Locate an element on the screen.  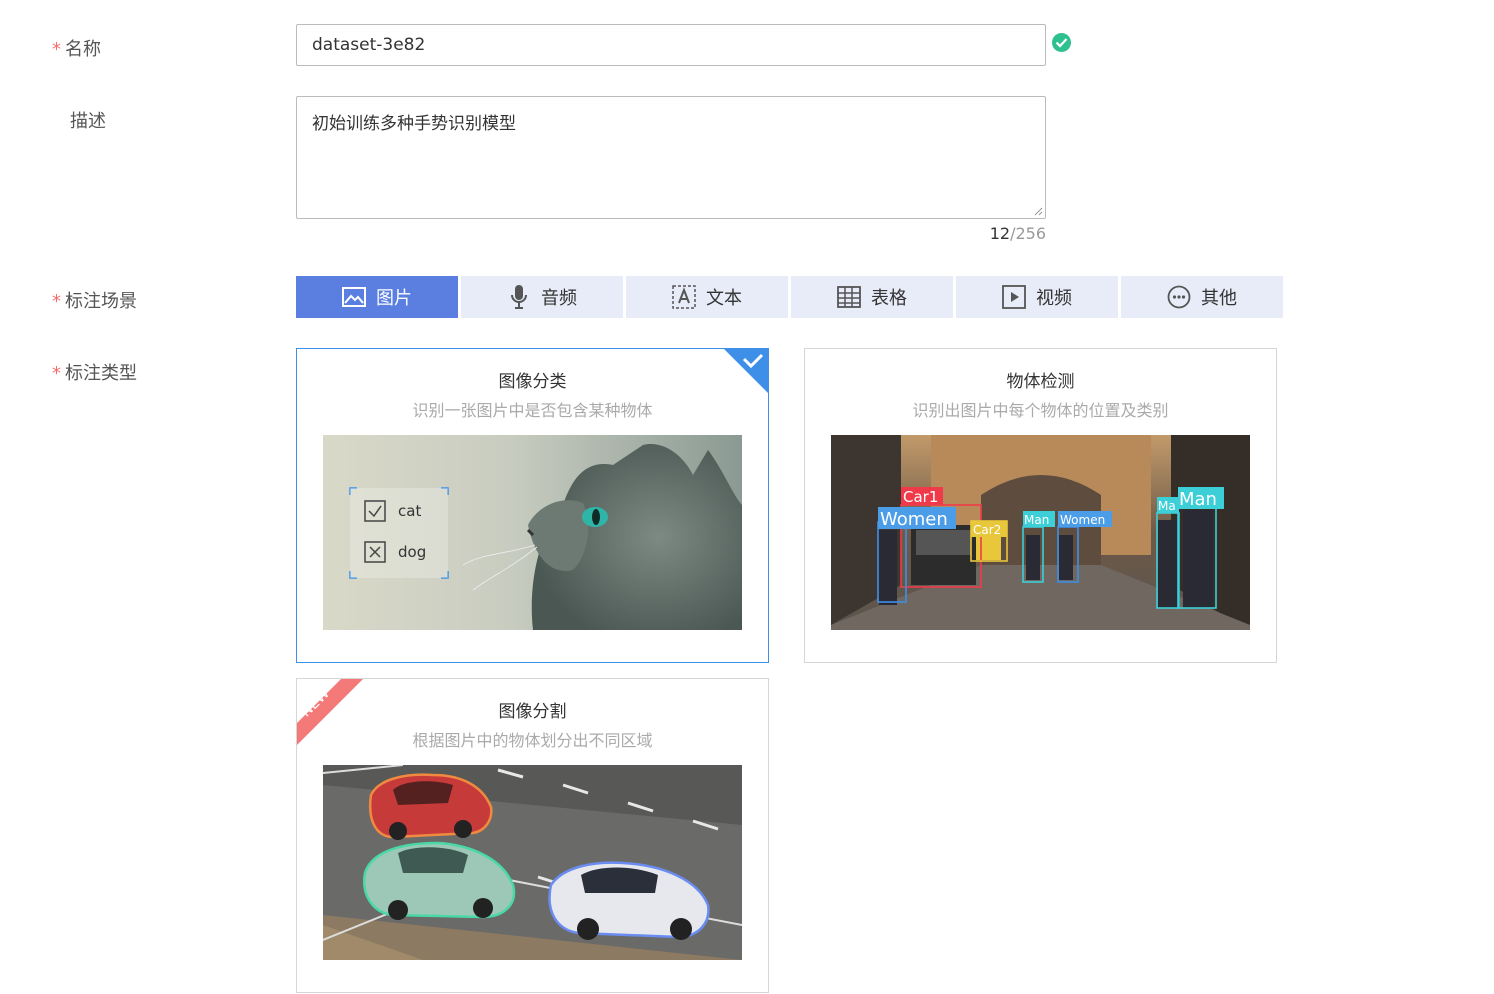
man-label: Man is located at coordinates (1036, 520).